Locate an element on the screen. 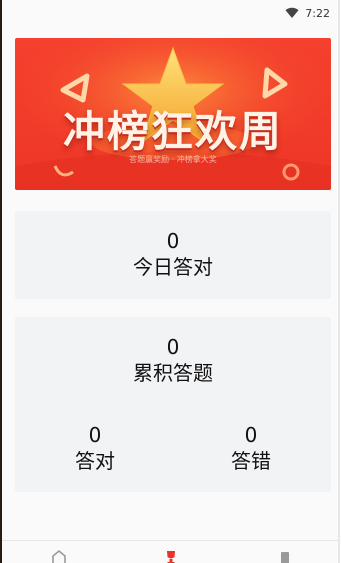  right-edge is located at coordinates (339, 281).